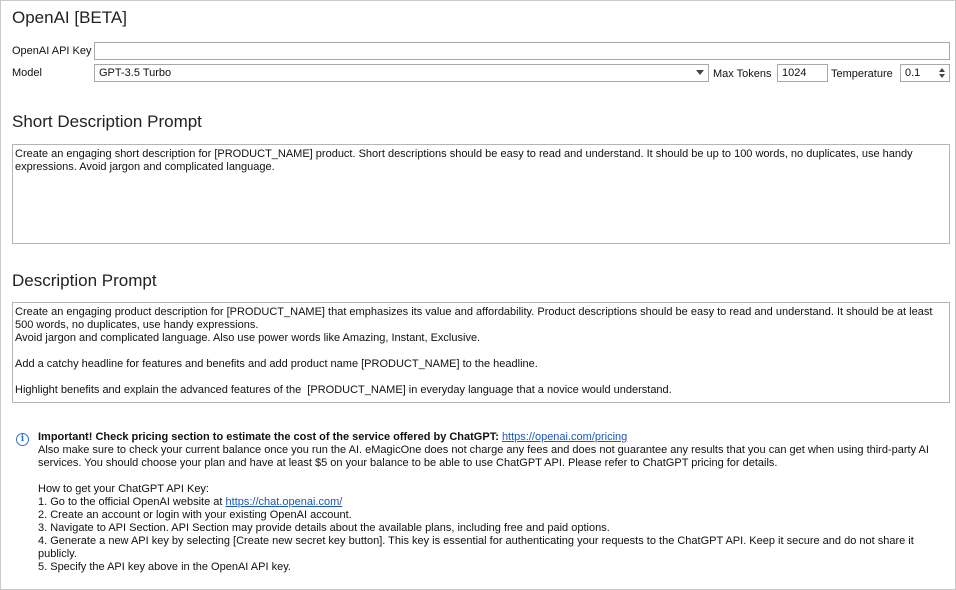 Image resolution: width=956 pixels, height=590 pixels. What do you see at coordinates (135, 73) in the screenshot?
I see `model-select-value: GPT-3.5 Turbo` at bounding box center [135, 73].